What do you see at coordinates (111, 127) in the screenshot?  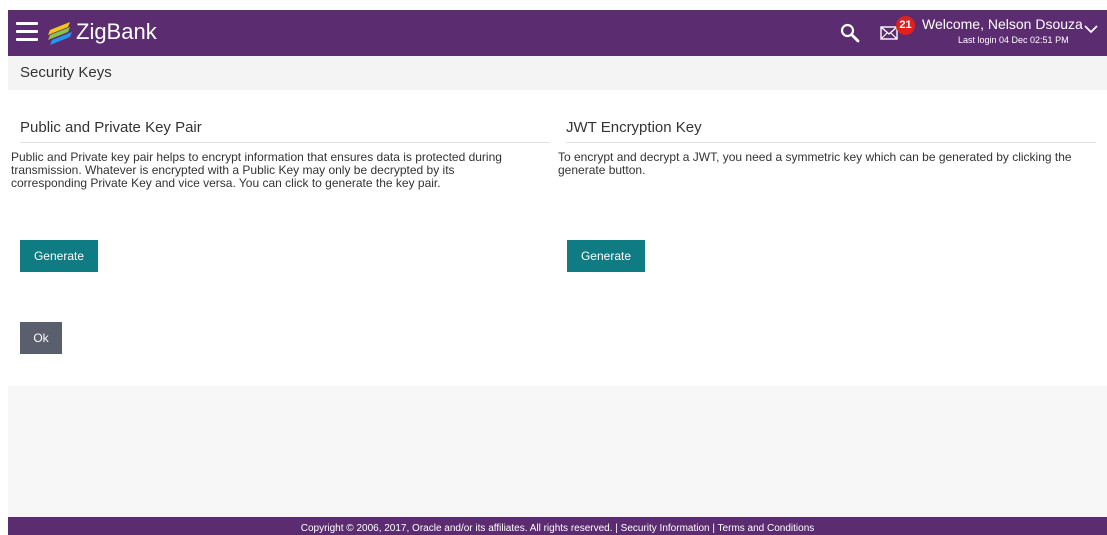 I see `key-pair-title: Public and Private Key Pair` at bounding box center [111, 127].